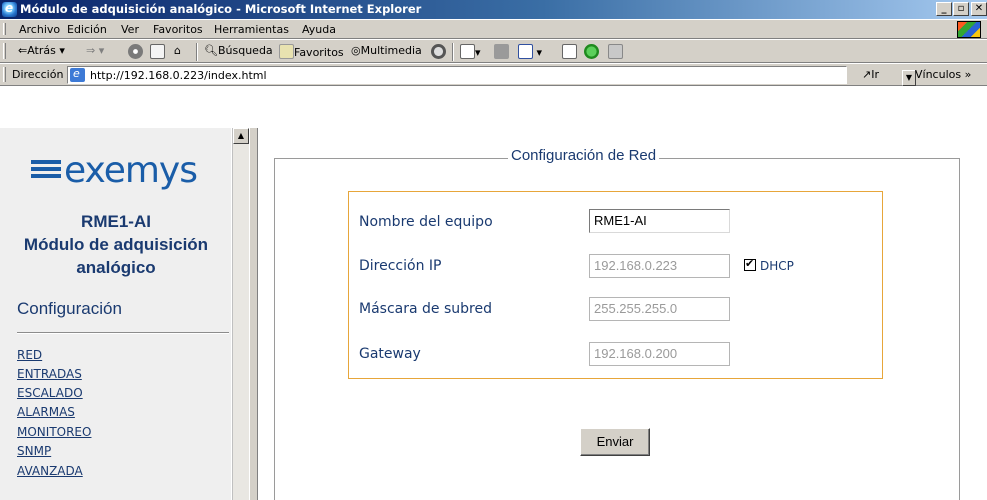 The height and width of the screenshot is (500, 987). I want to click on messenger-icon, so click(591, 51).